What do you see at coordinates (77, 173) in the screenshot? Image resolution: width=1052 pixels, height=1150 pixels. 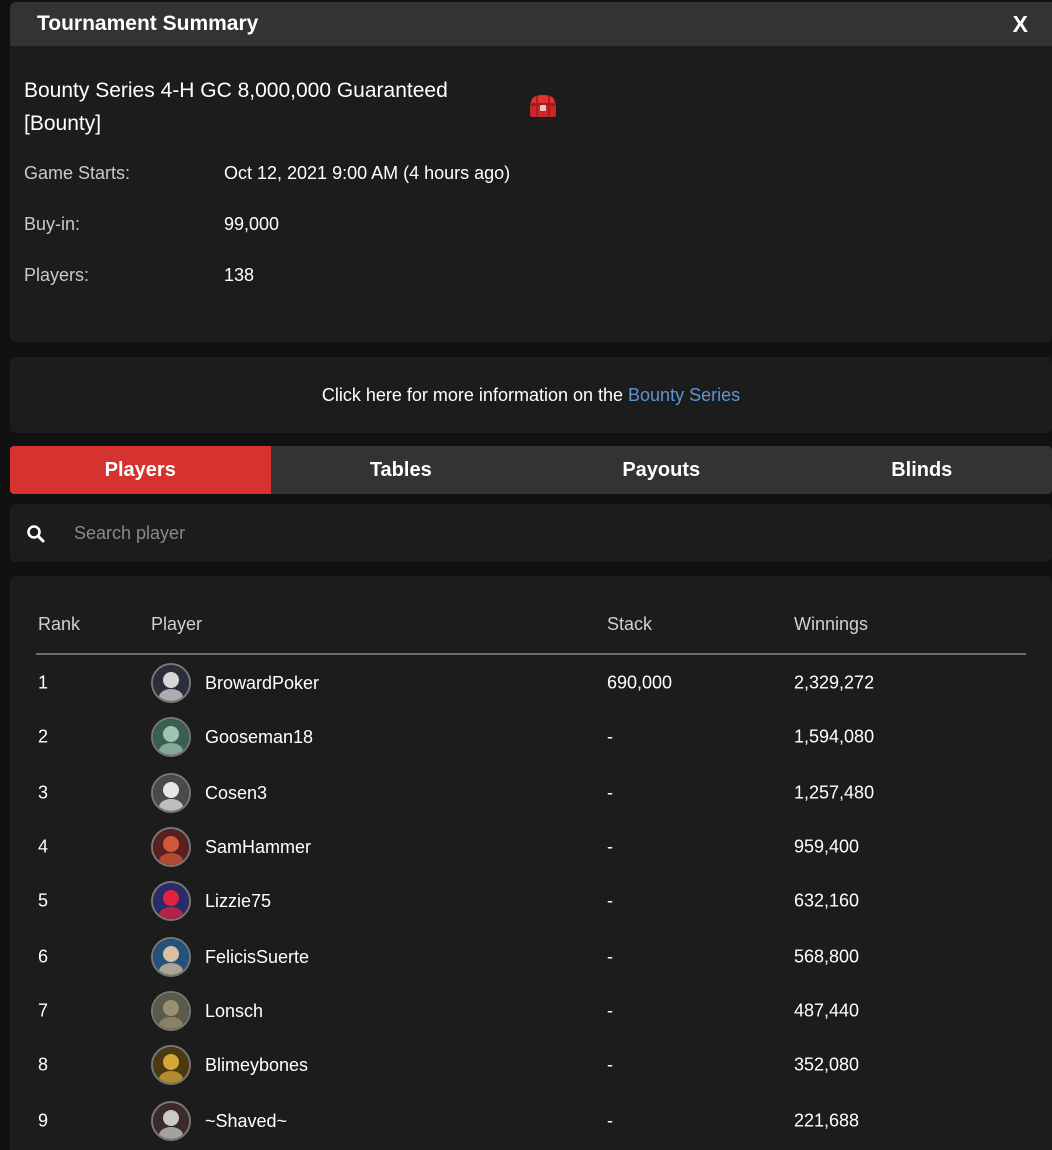 I see `game-starts-label: Game Starts:` at bounding box center [77, 173].